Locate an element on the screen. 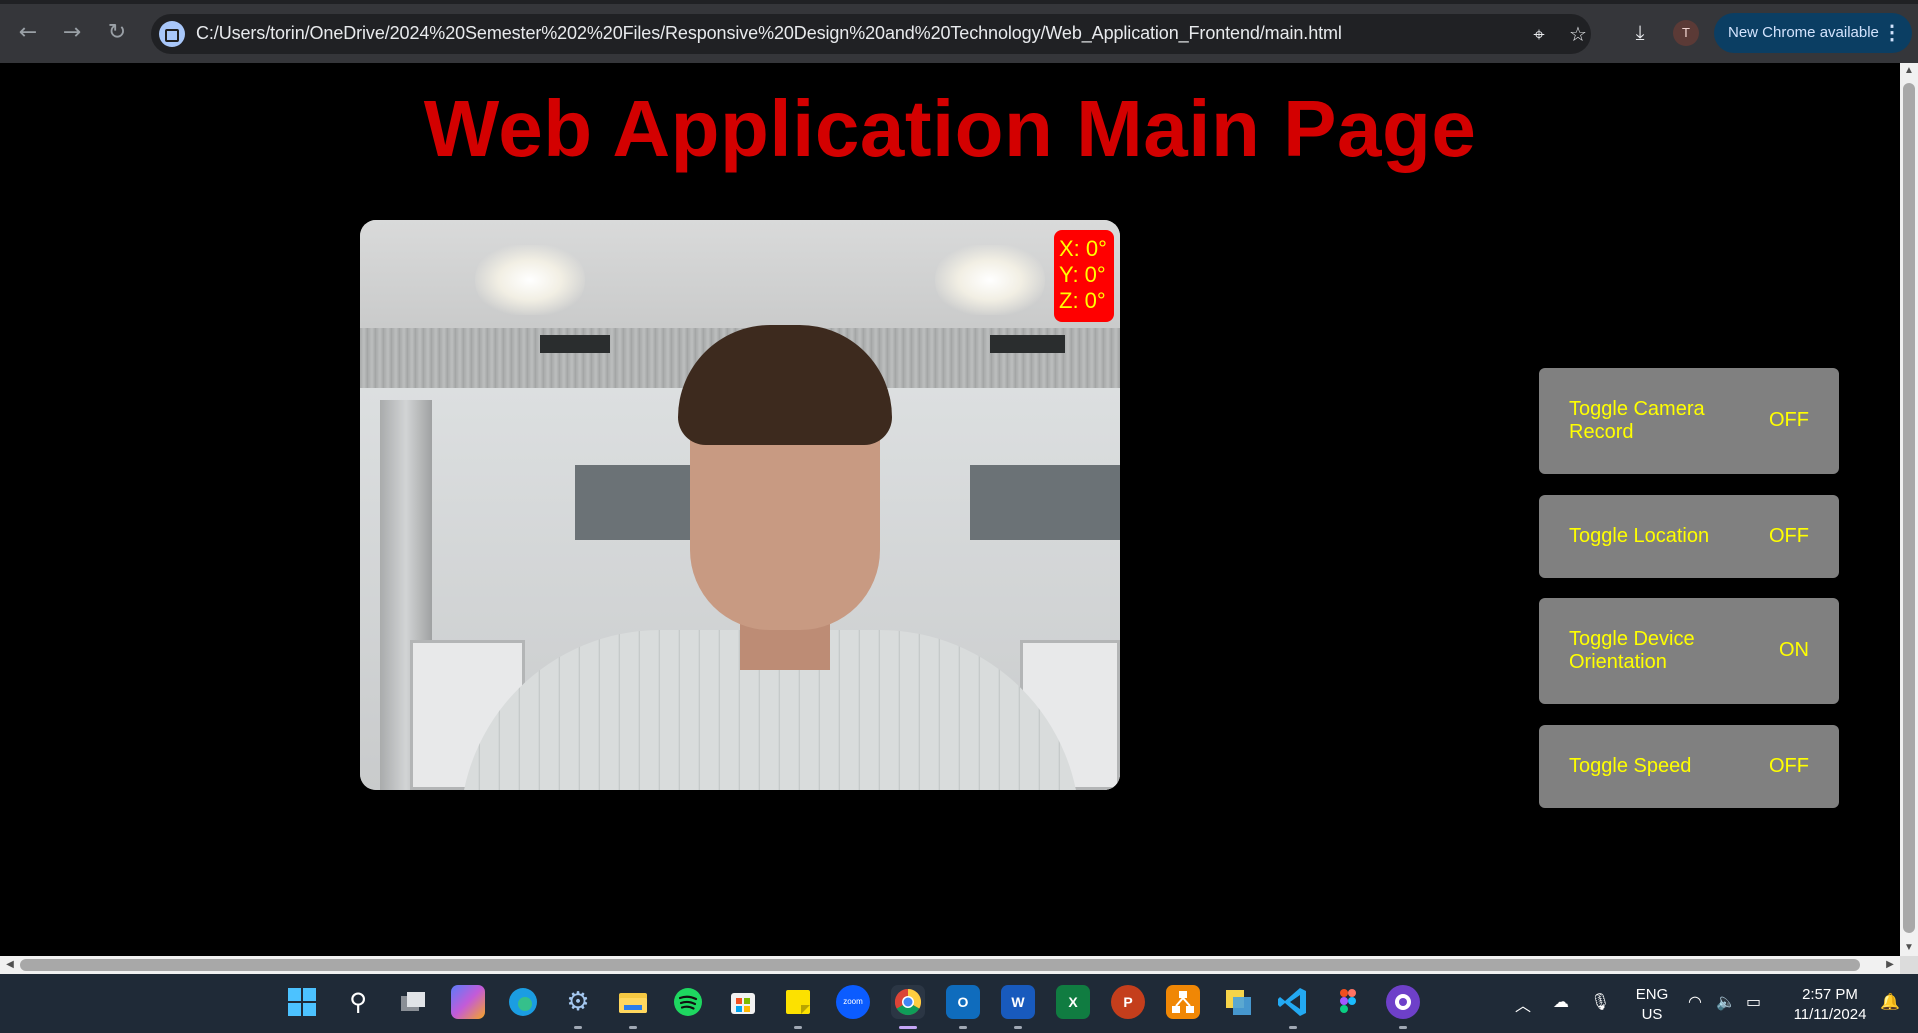 Image resolution: width=1918 pixels, height=1033 pixels. volume-icon: 🔈 is located at coordinates (1726, 1001).